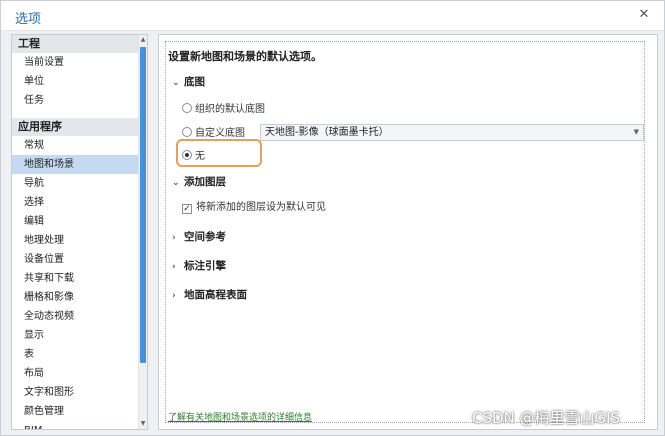 Image resolution: width=665 pixels, height=436 pixels. Describe the element at coordinates (213, 131) in the screenshot. I see `radio-custom-basemap: 自定义底图` at that location.